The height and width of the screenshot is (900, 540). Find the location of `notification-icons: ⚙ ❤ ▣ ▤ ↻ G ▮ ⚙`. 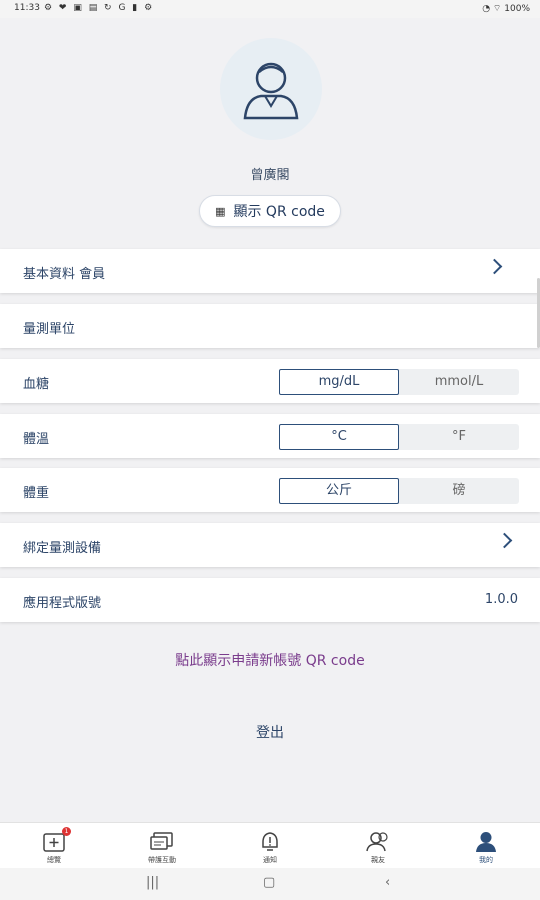

notification-icons: ⚙ ❤ ▣ ▤ ↻ G ▮ ⚙ is located at coordinates (99, 8).